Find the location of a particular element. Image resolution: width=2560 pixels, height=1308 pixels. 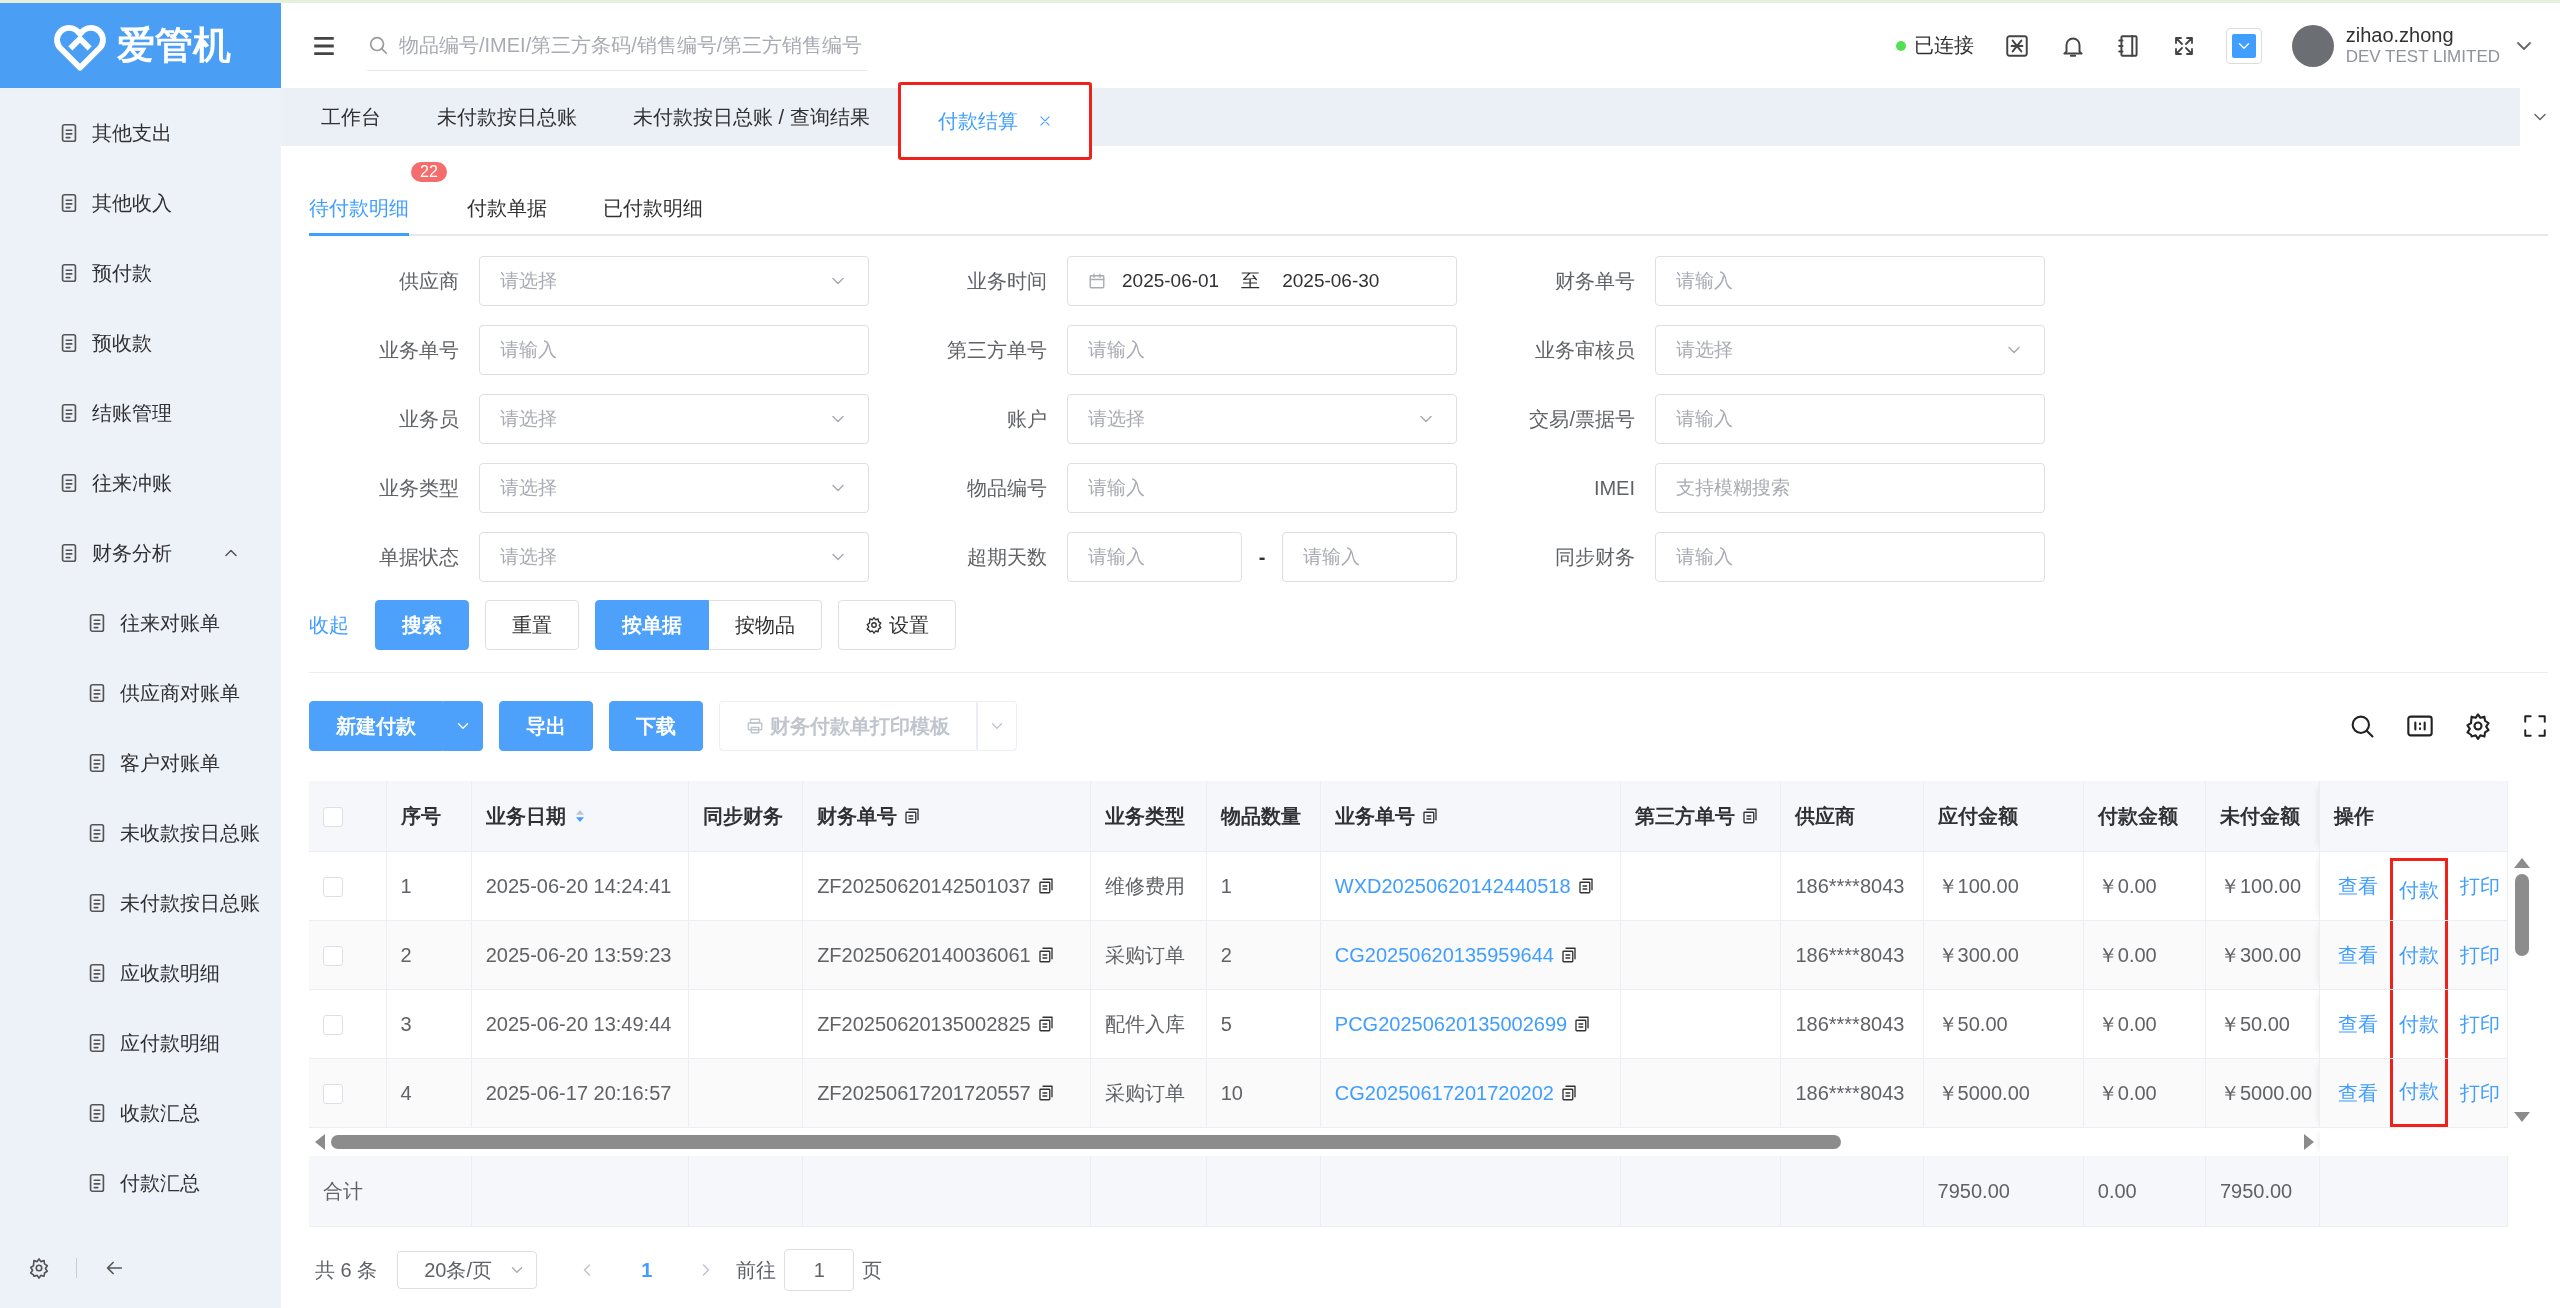

table-cell: ZF20250620135002825 is located at coordinates (924, 1024).